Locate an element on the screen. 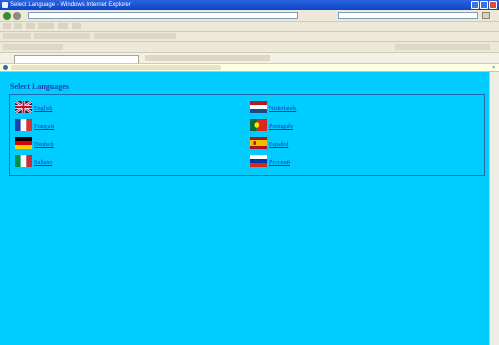  maximize-icon is located at coordinates (484, 5).